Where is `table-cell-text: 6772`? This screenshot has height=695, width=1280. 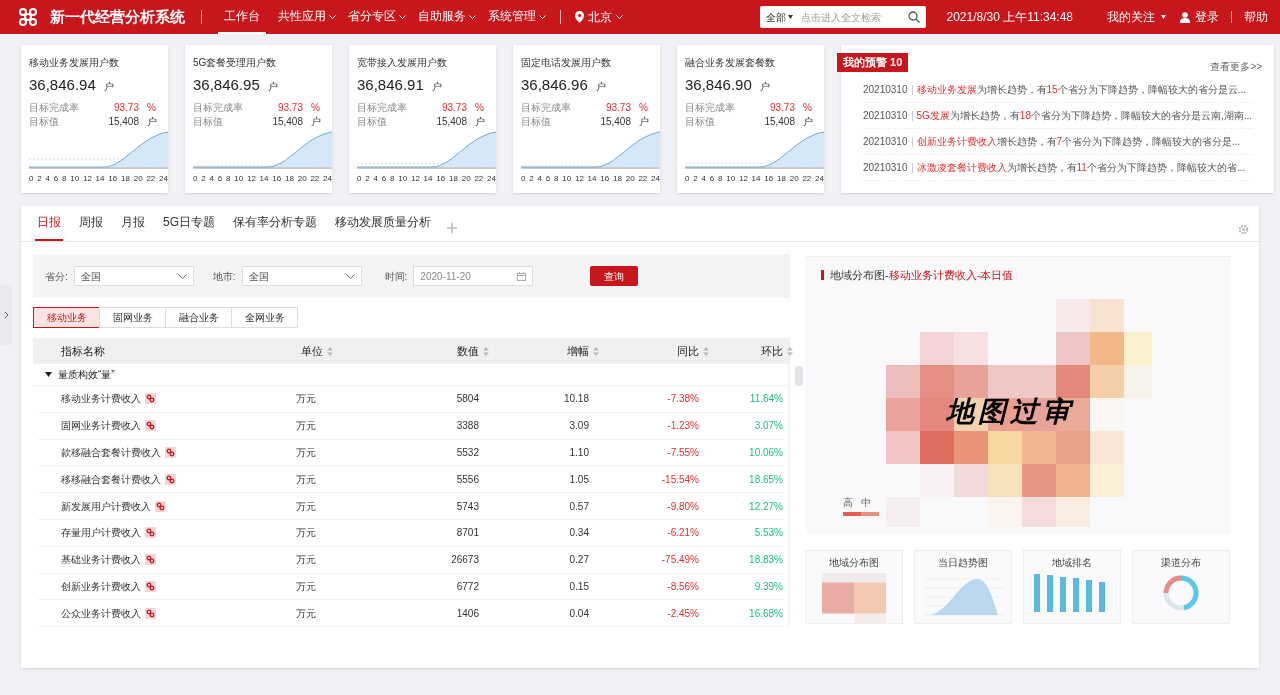
table-cell-text: 6772 is located at coordinates (467, 586).